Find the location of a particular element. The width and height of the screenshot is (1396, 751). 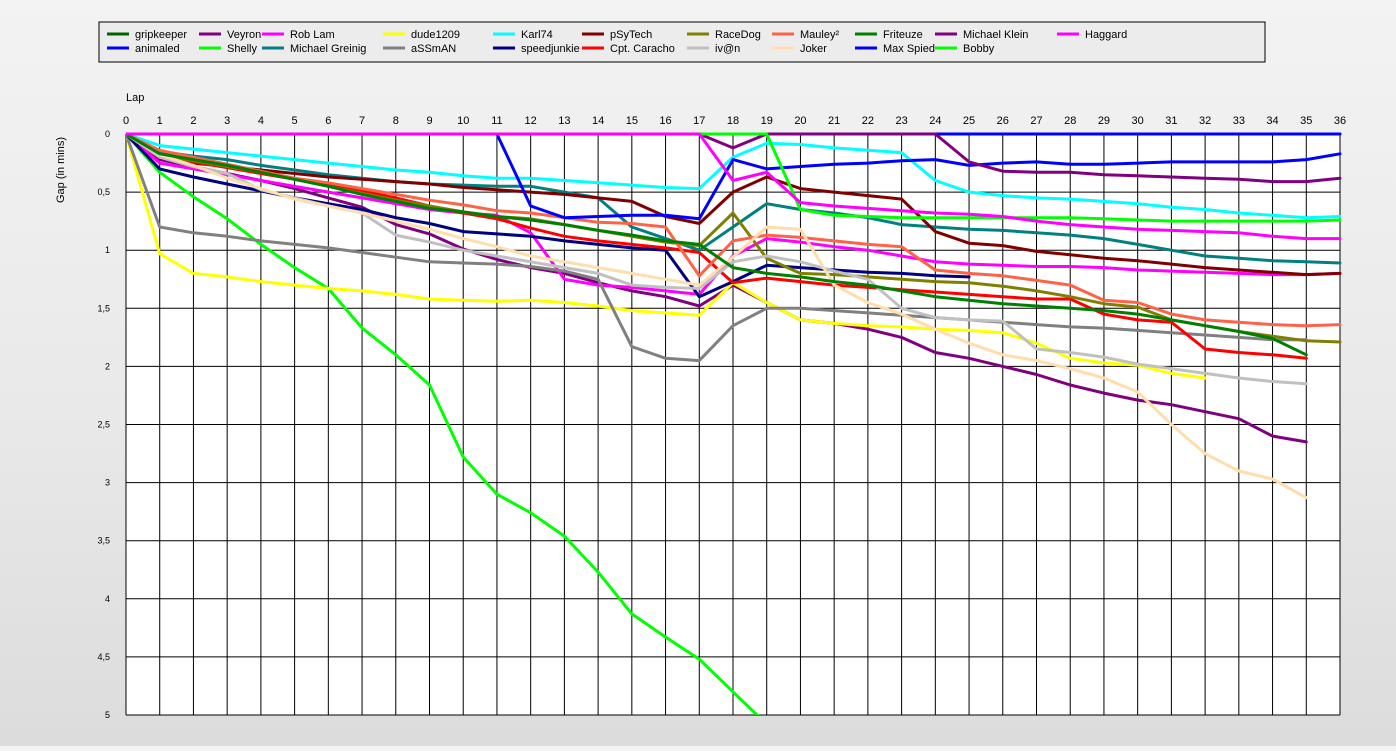

y-tick-label: 5 is located at coordinates (107, 715).